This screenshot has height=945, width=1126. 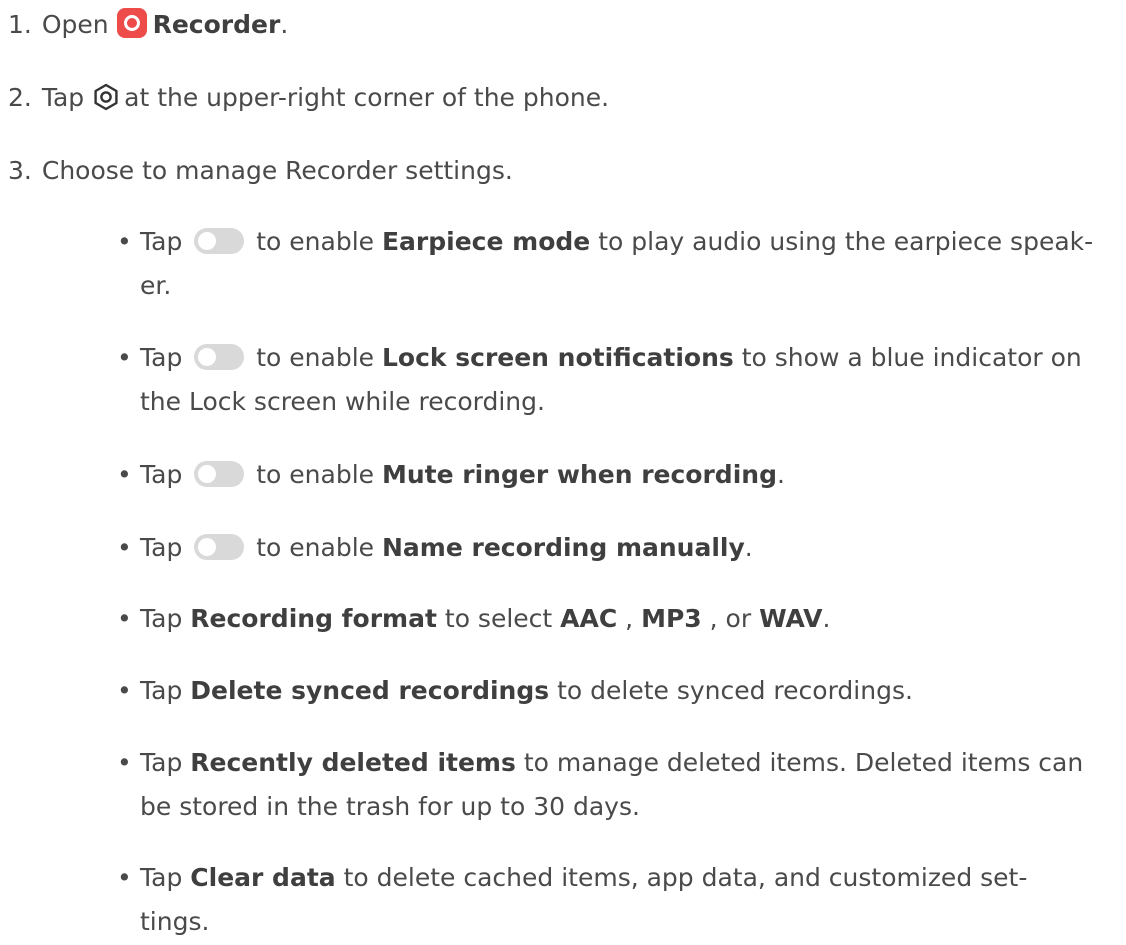 What do you see at coordinates (671, 618) in the screenshot?
I see `format-option-mp3: MP3` at bounding box center [671, 618].